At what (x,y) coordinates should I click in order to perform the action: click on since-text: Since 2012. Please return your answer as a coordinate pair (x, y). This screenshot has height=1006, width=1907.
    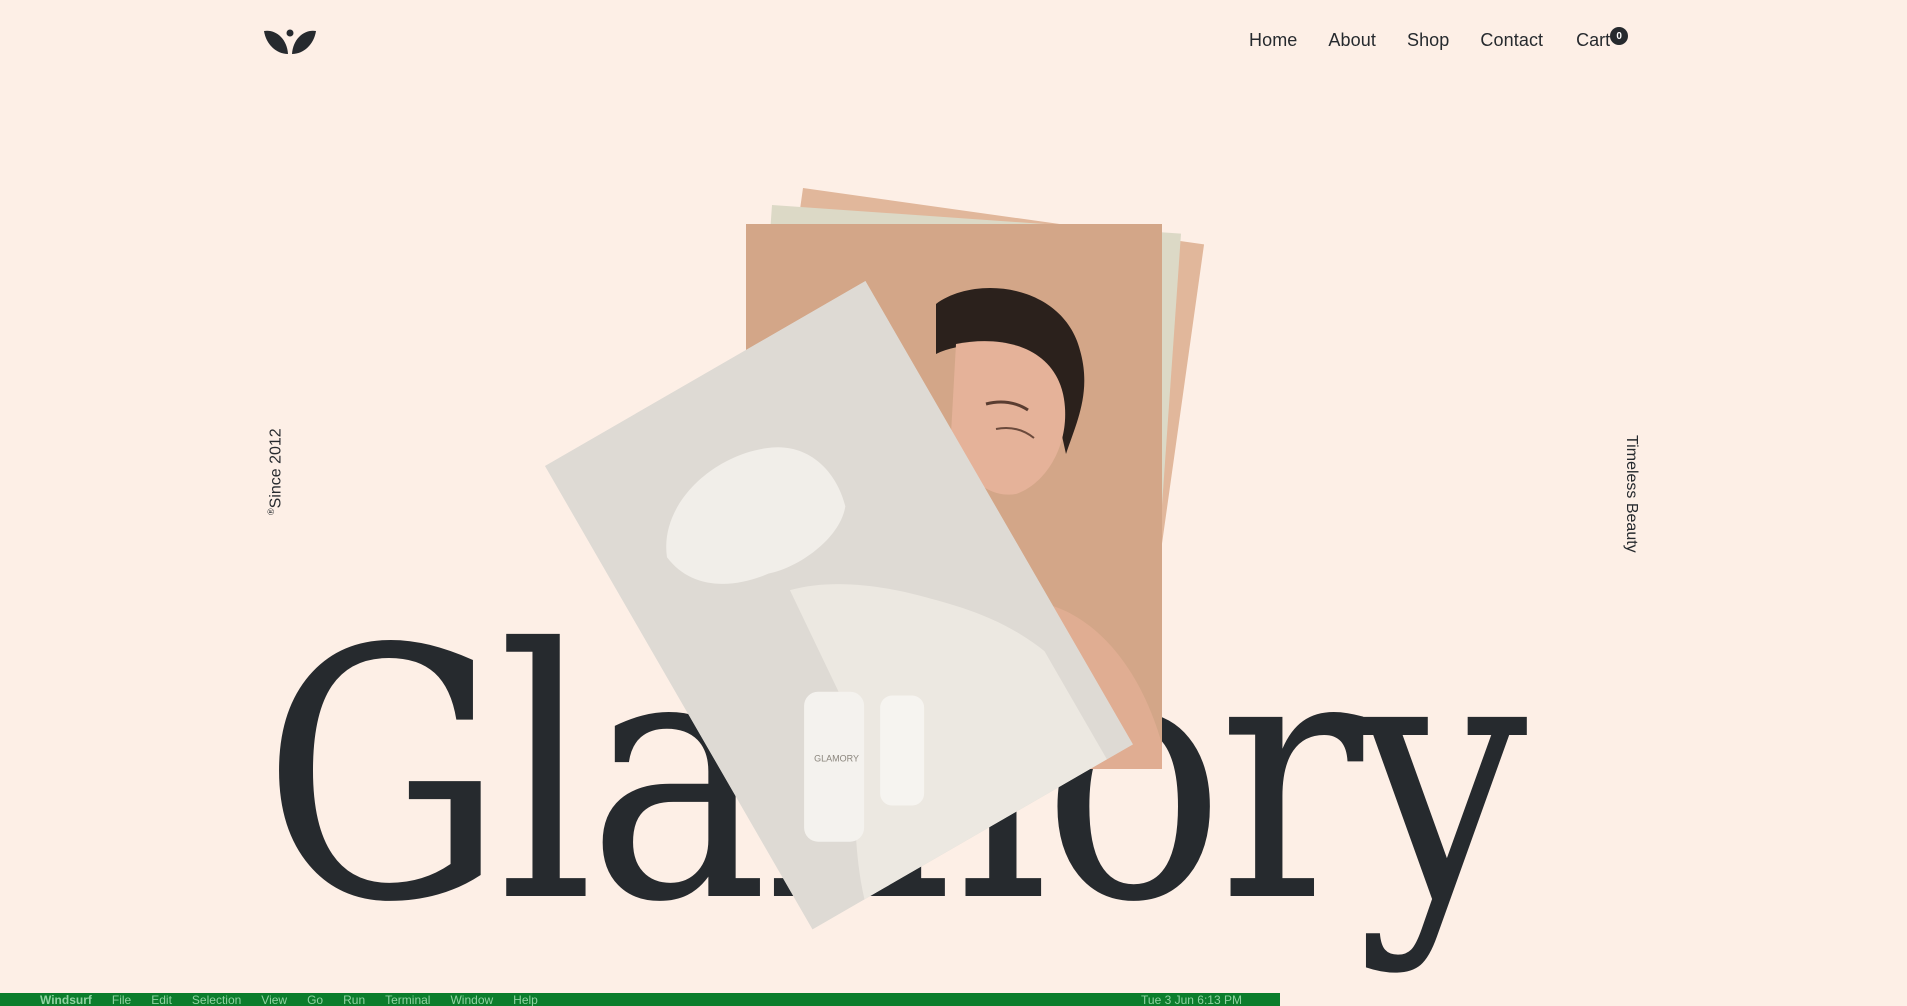
    Looking at the image, I should click on (276, 468).